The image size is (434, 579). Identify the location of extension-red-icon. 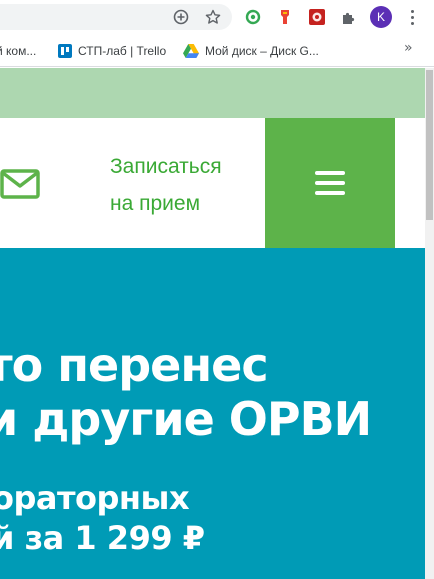
(317, 17).